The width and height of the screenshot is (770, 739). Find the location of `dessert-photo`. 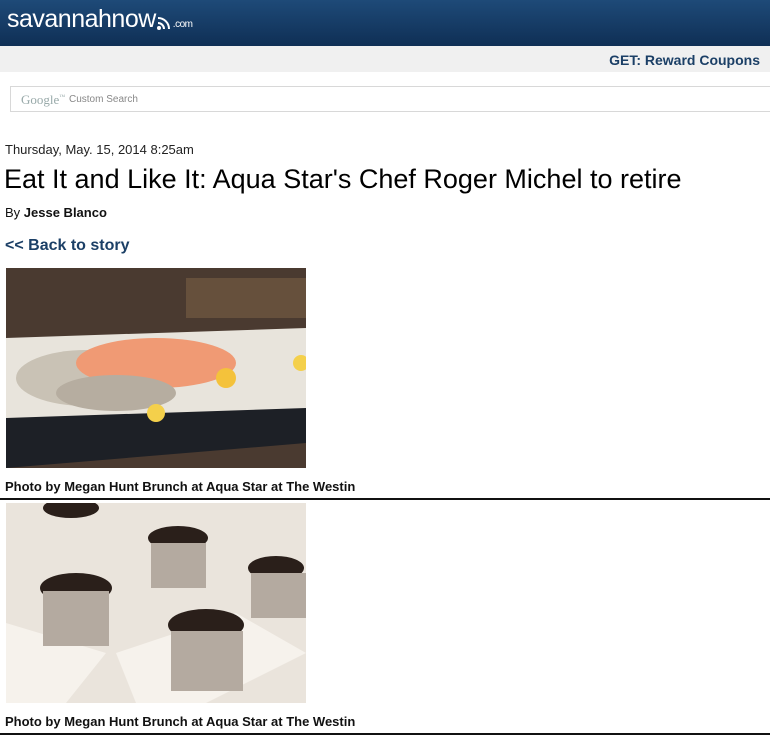

dessert-photo is located at coordinates (156, 603).